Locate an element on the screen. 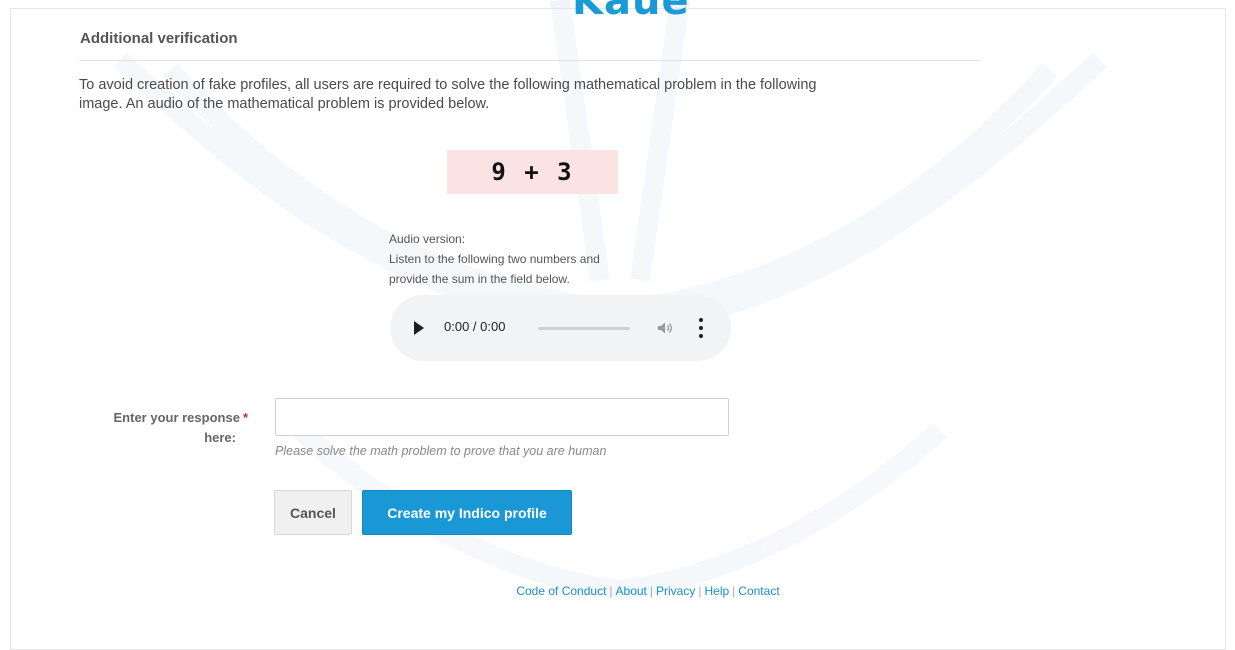 Image resolution: width=1235 pixels, height=650 pixels. footer-link-contact: Contact is located at coordinates (758, 591).